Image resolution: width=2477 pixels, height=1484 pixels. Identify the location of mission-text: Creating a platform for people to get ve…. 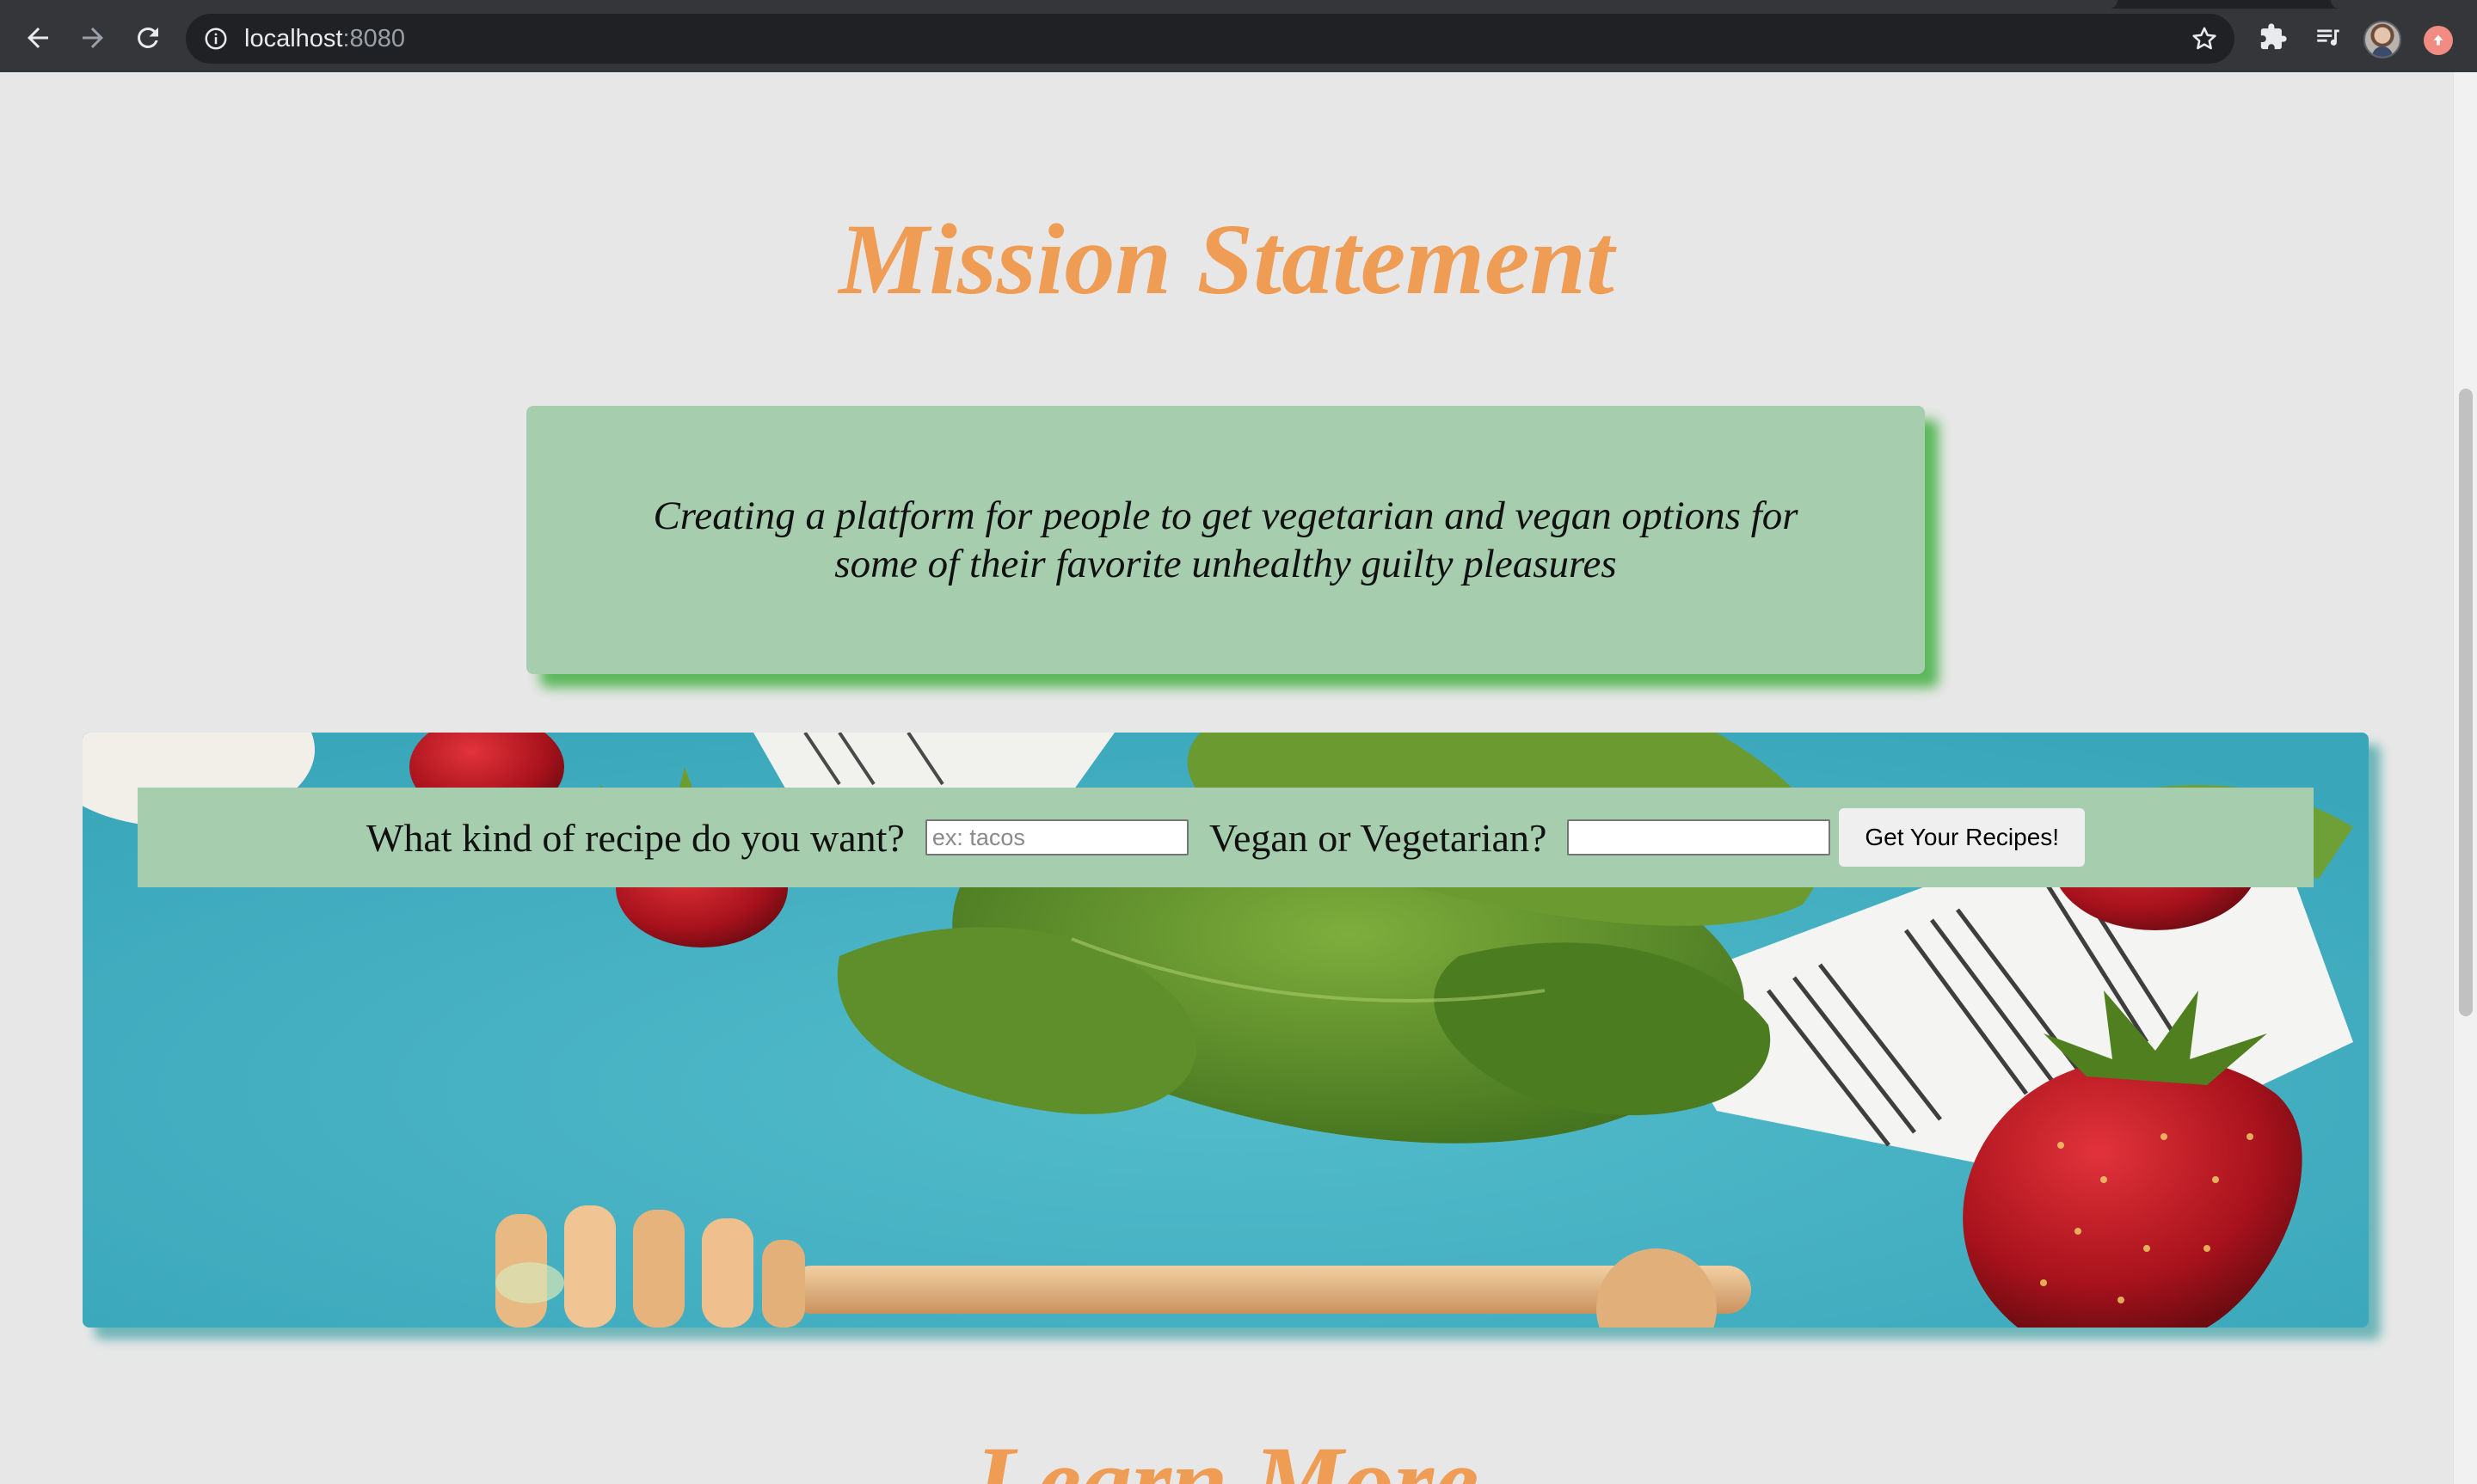
(1225, 540).